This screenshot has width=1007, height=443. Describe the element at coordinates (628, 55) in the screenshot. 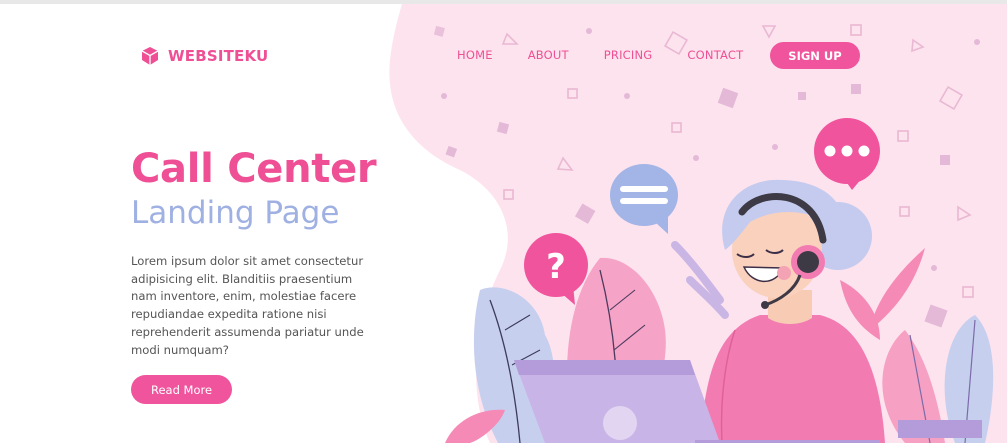

I see `nav-pricing: PRICING` at that location.